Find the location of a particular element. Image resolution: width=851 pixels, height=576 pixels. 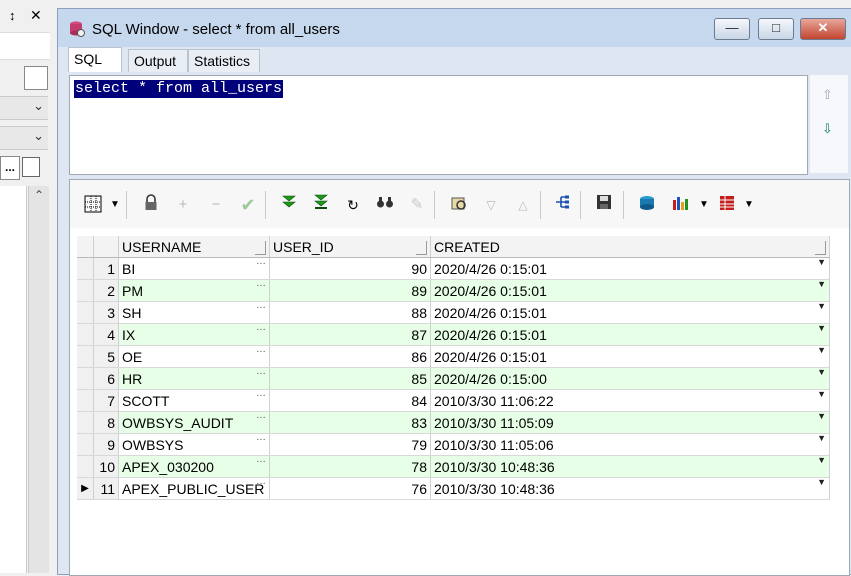

fetch-last-icon is located at coordinates (321, 205).